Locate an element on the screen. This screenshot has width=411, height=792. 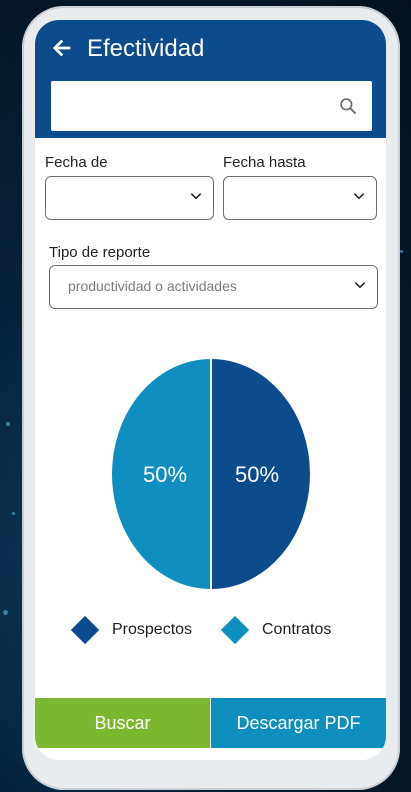
search-input is located at coordinates (211, 106).